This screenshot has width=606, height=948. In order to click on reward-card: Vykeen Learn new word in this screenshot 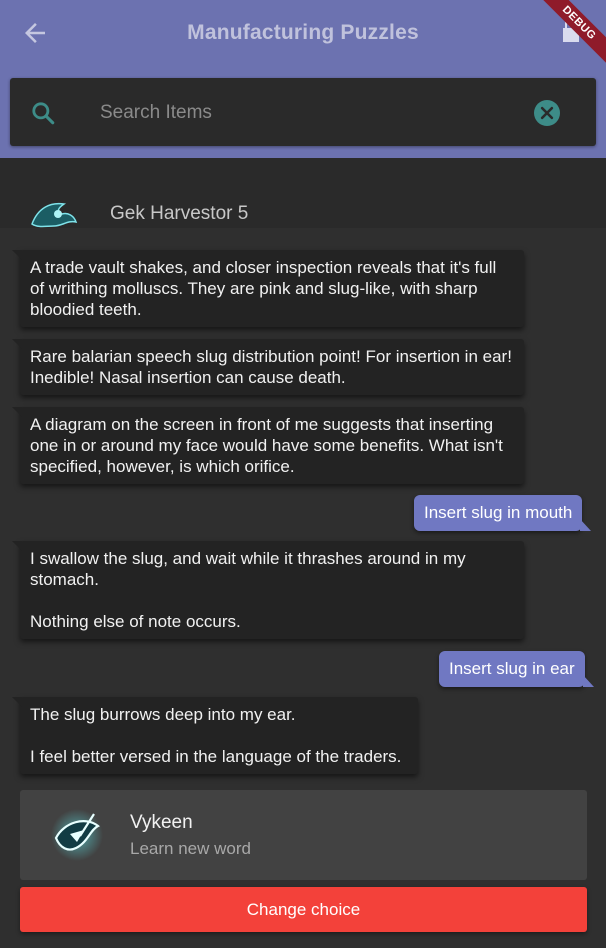, I will do `click(303, 835)`.